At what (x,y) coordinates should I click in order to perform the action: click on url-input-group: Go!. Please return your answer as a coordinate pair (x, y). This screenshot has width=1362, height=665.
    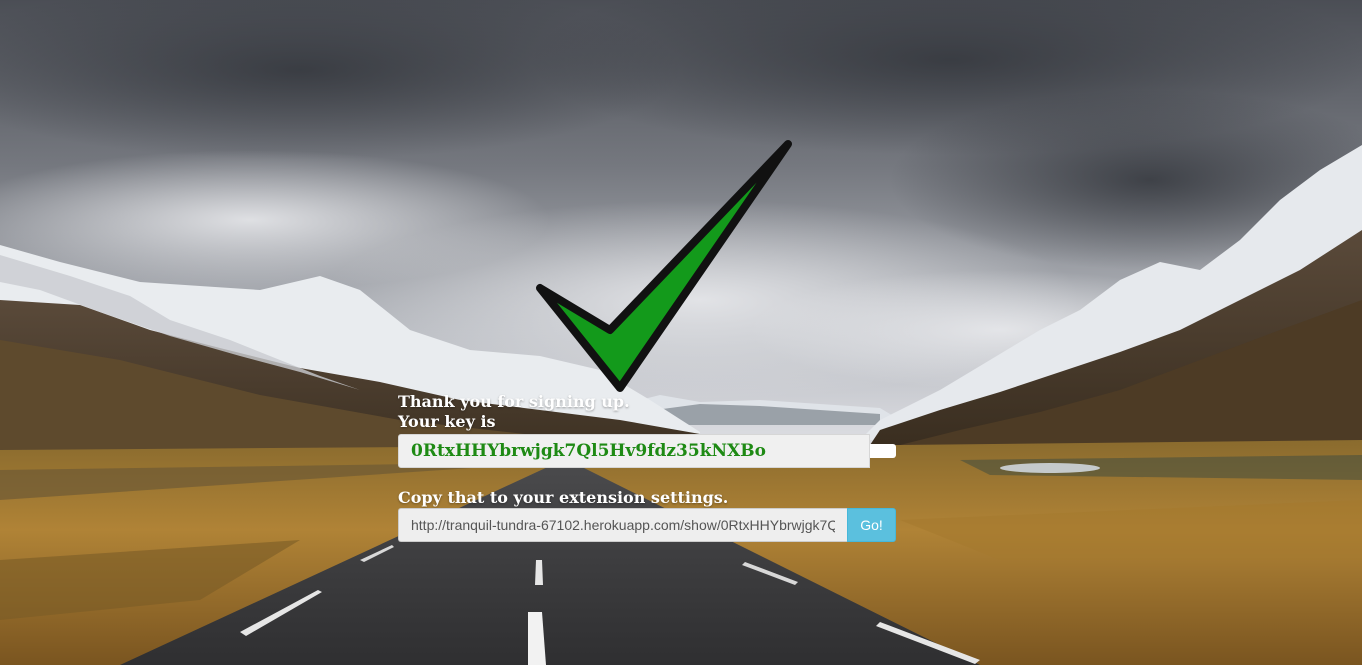
    Looking at the image, I should click on (648, 525).